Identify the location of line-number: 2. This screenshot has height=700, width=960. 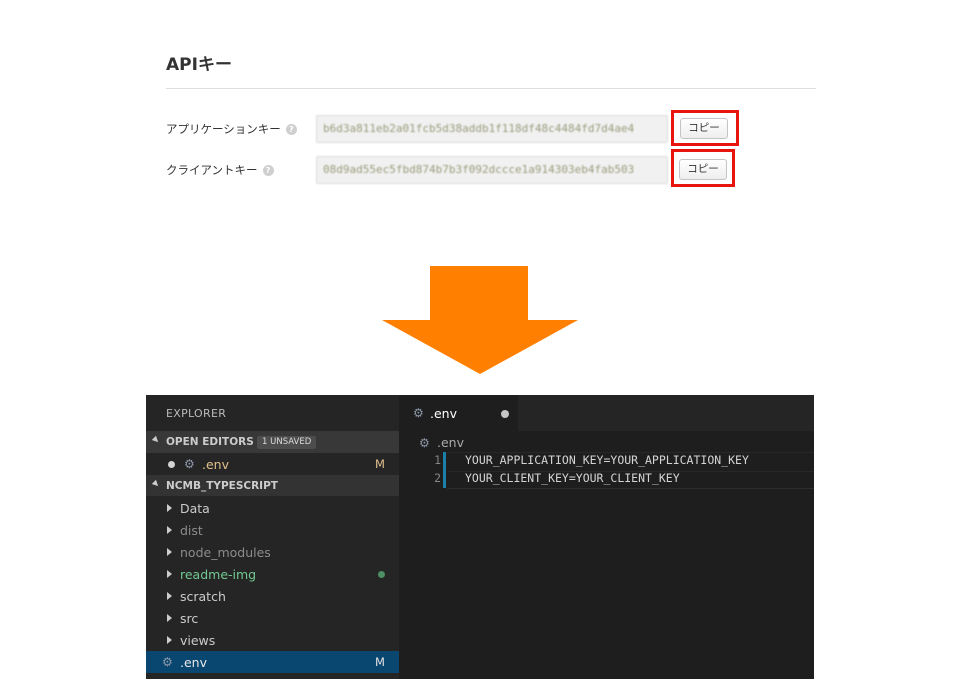
(437, 478).